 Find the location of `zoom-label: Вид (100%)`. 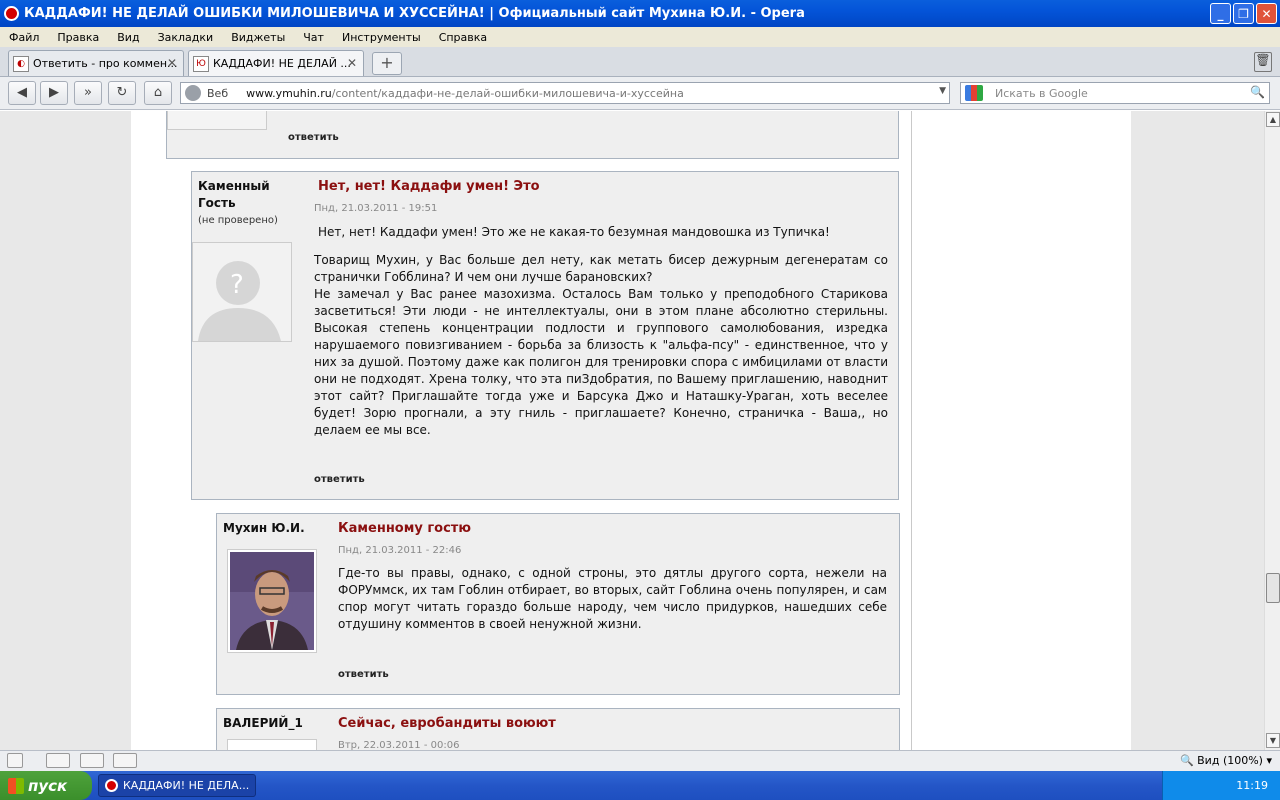

zoom-label: Вид (100%) is located at coordinates (1230, 760).